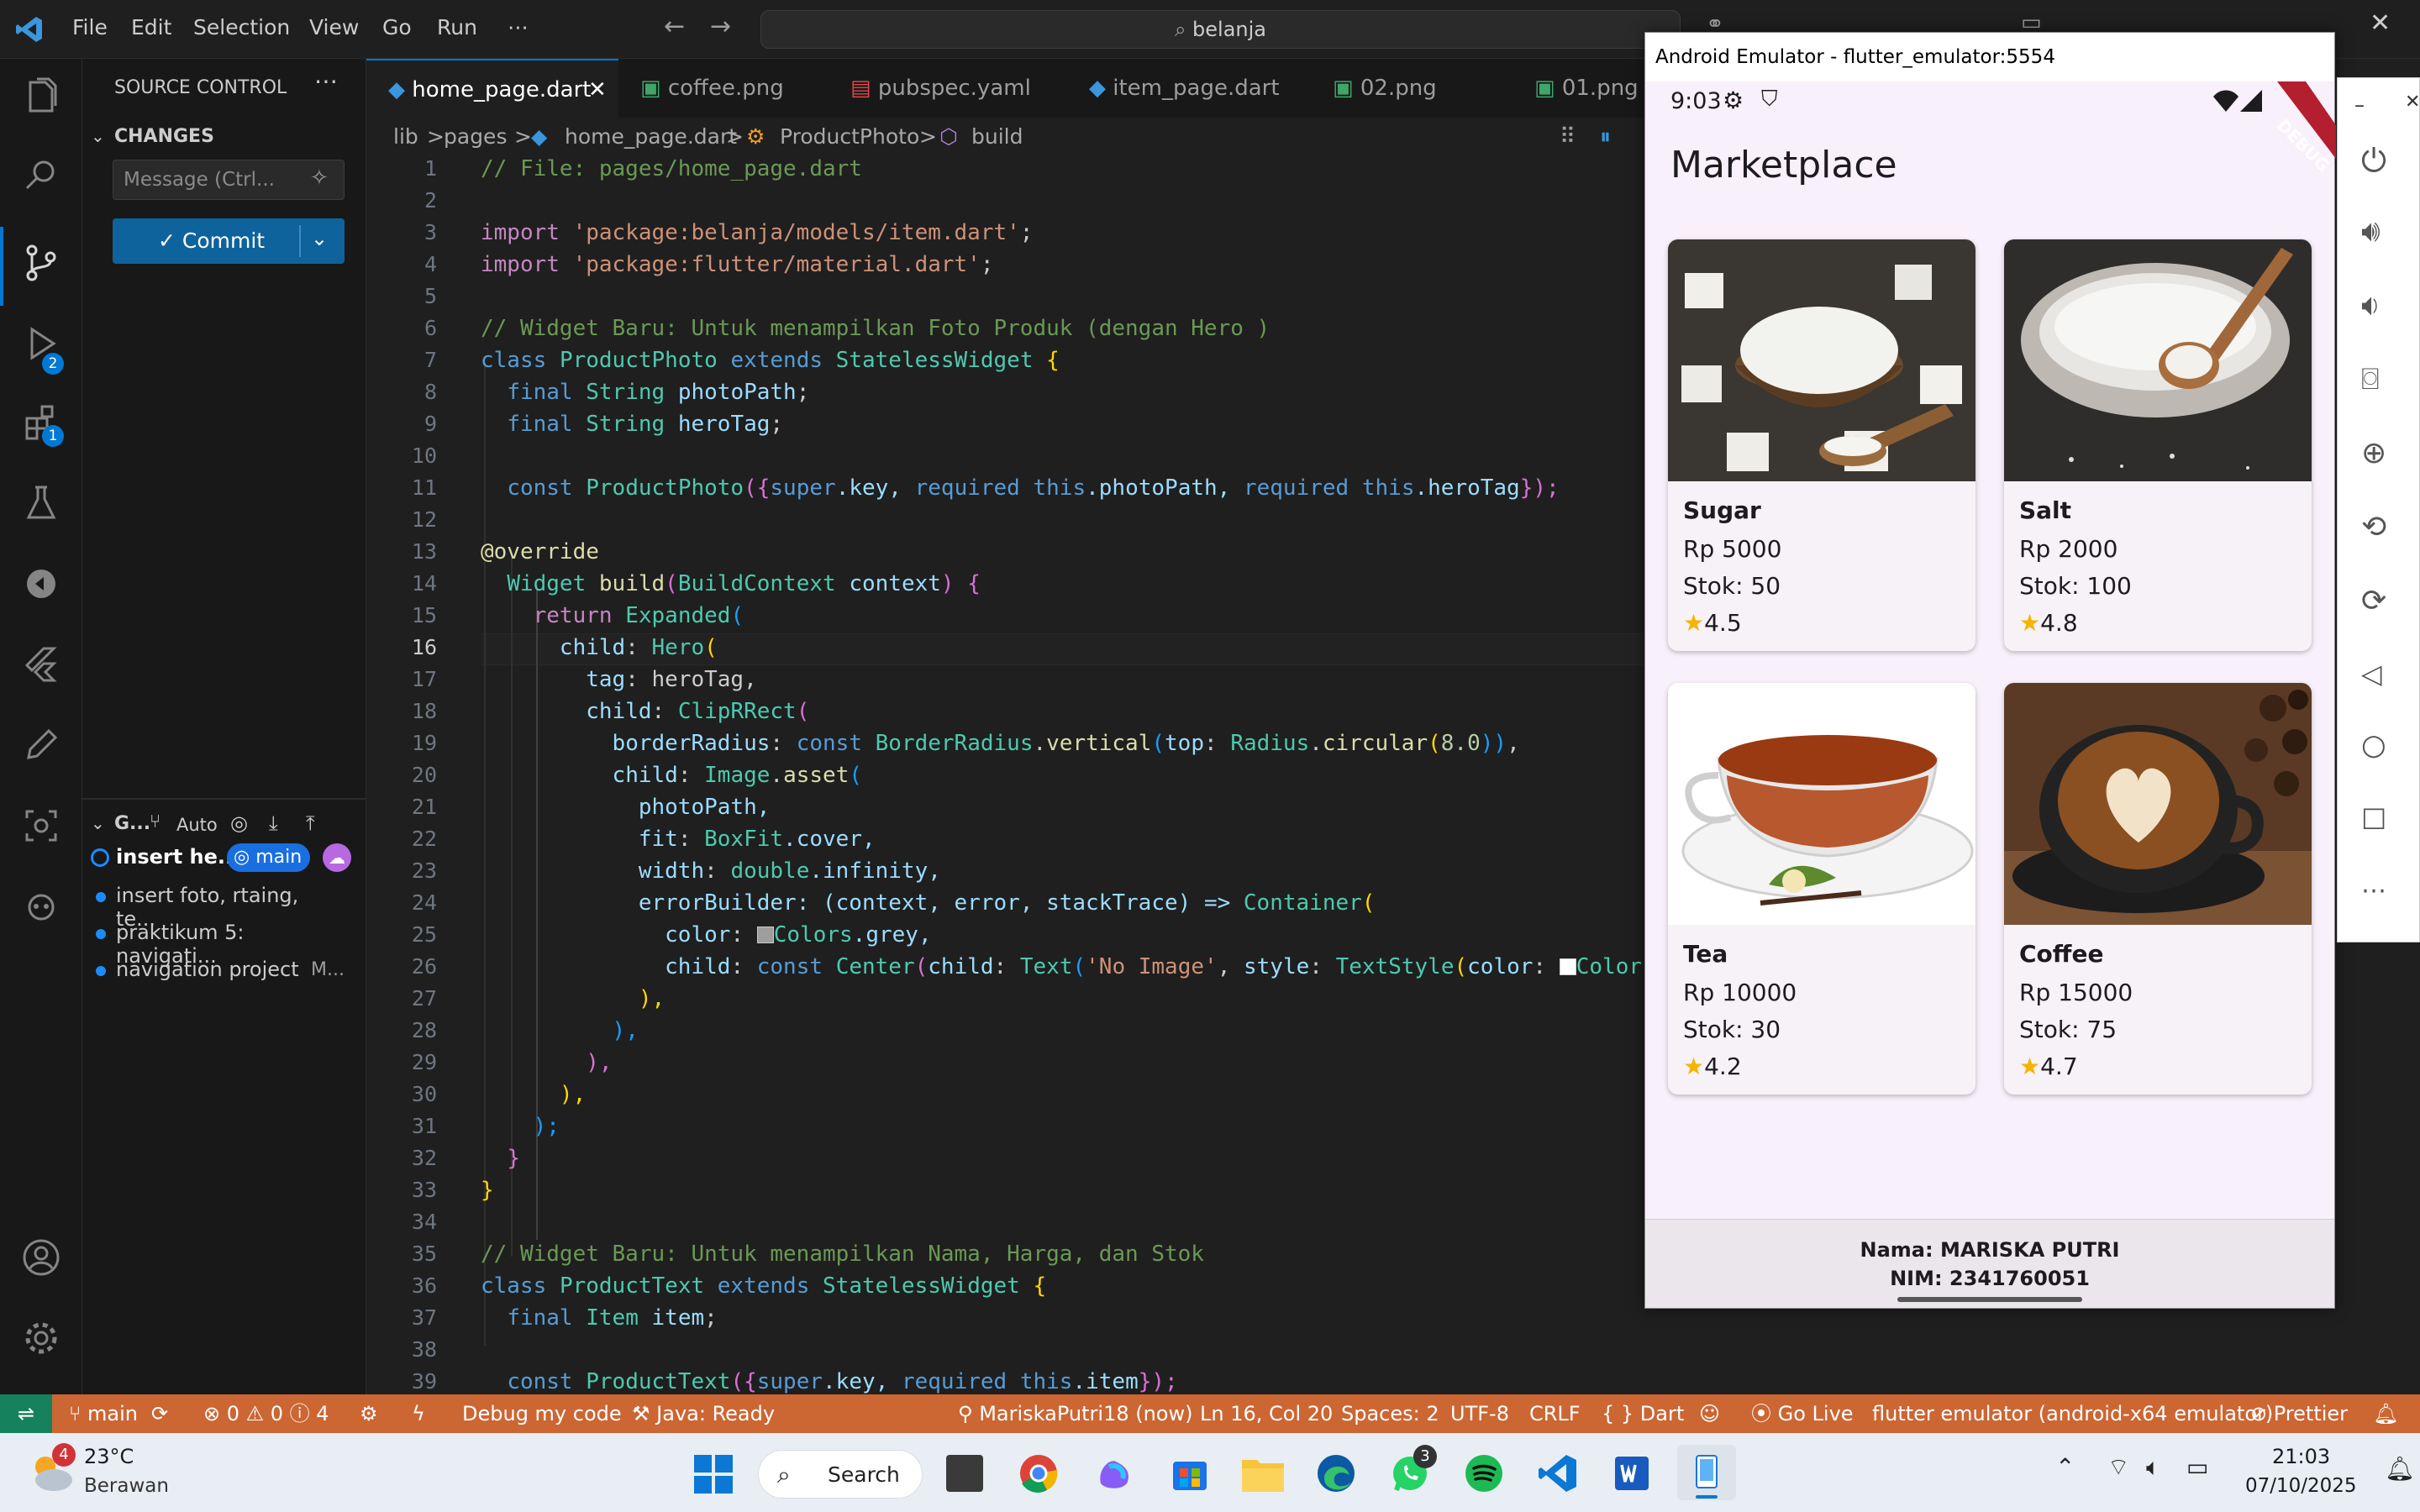  What do you see at coordinates (2072, 1413) in the screenshot?
I see `device-status: flutter emulator (android-x64 emulator)` at bounding box center [2072, 1413].